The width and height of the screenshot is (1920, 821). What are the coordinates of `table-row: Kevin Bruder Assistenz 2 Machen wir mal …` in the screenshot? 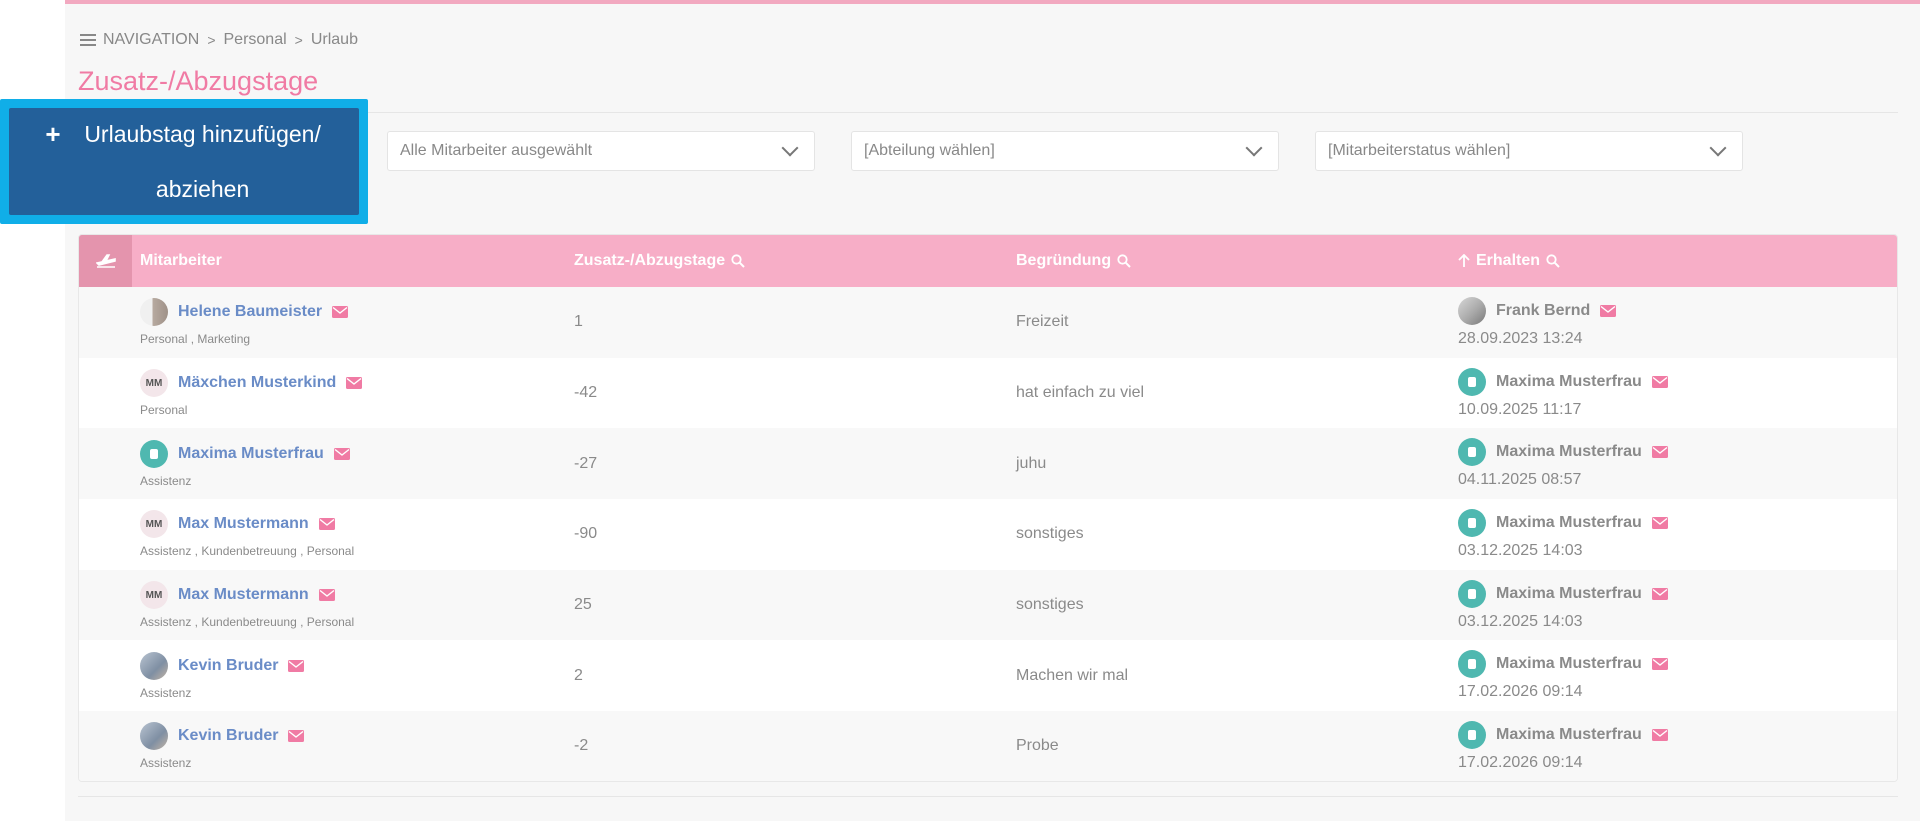 It's located at (988, 675).